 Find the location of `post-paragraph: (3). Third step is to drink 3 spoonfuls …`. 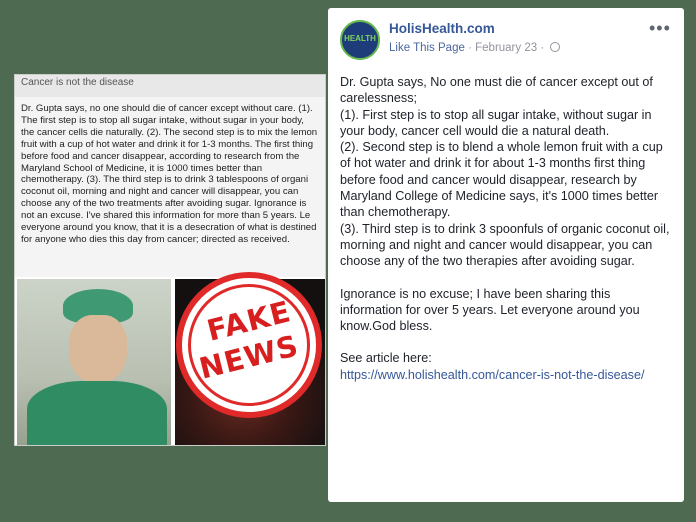

post-paragraph: (3). Third step is to drink 3 spoonfuls … is located at coordinates (505, 245).